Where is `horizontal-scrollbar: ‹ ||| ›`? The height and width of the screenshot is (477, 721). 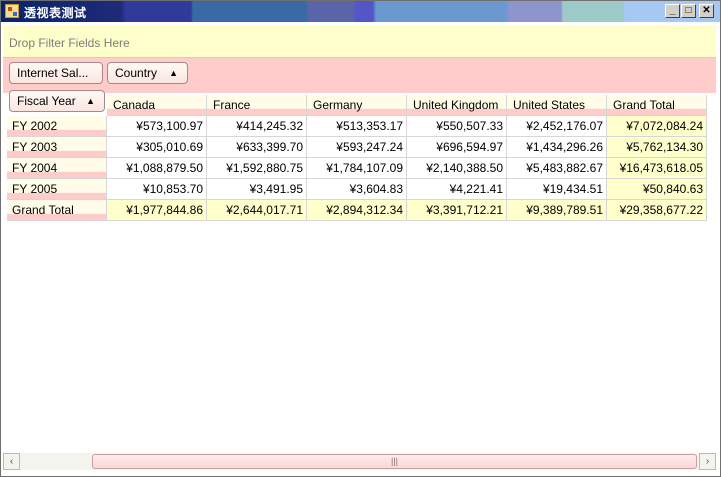
horizontal-scrollbar: ‹ ||| › is located at coordinates (359, 461).